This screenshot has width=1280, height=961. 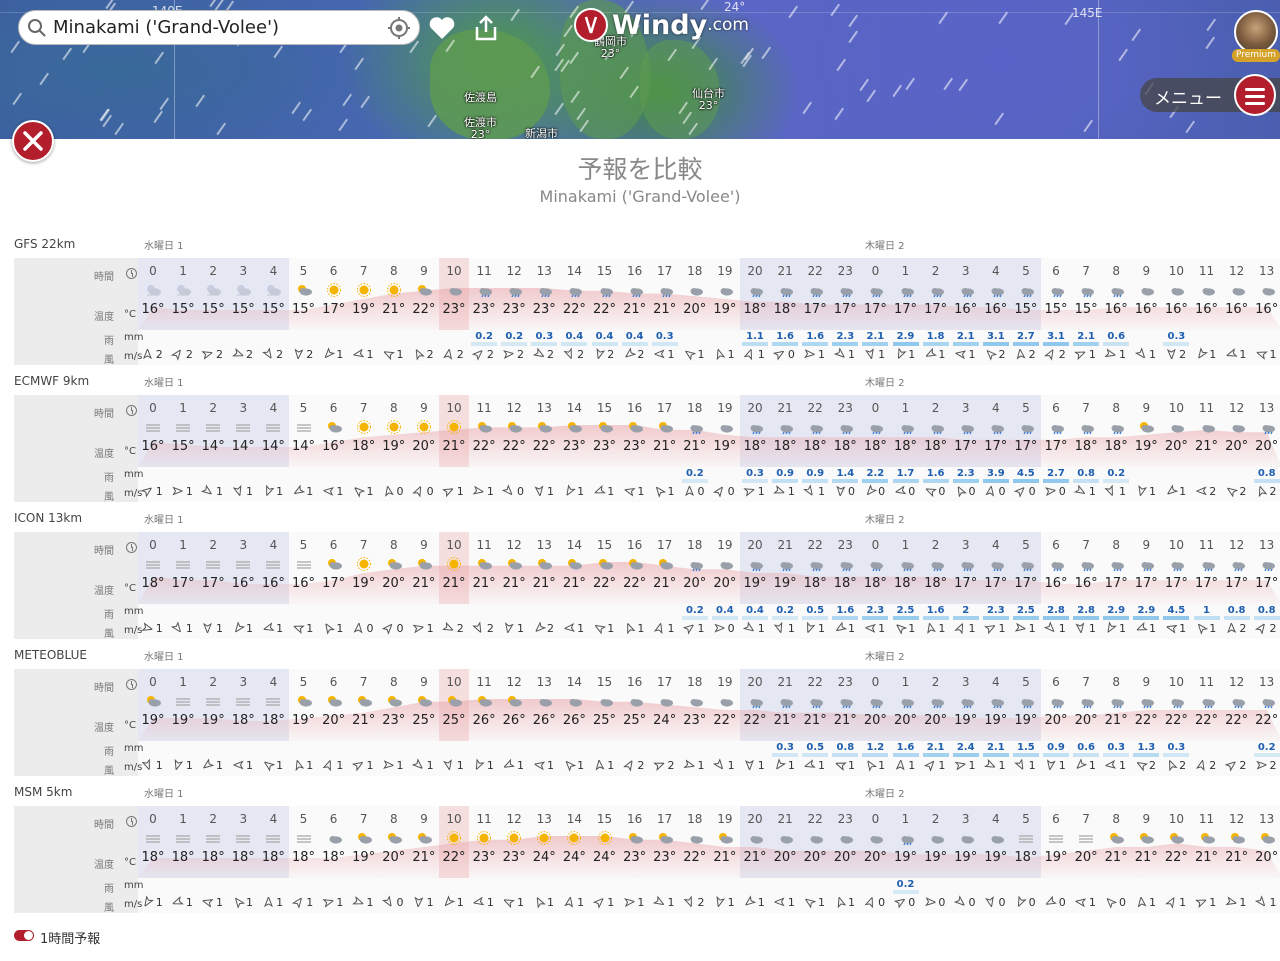 I want to click on map-place: 佐渡島, so click(x=480, y=98).